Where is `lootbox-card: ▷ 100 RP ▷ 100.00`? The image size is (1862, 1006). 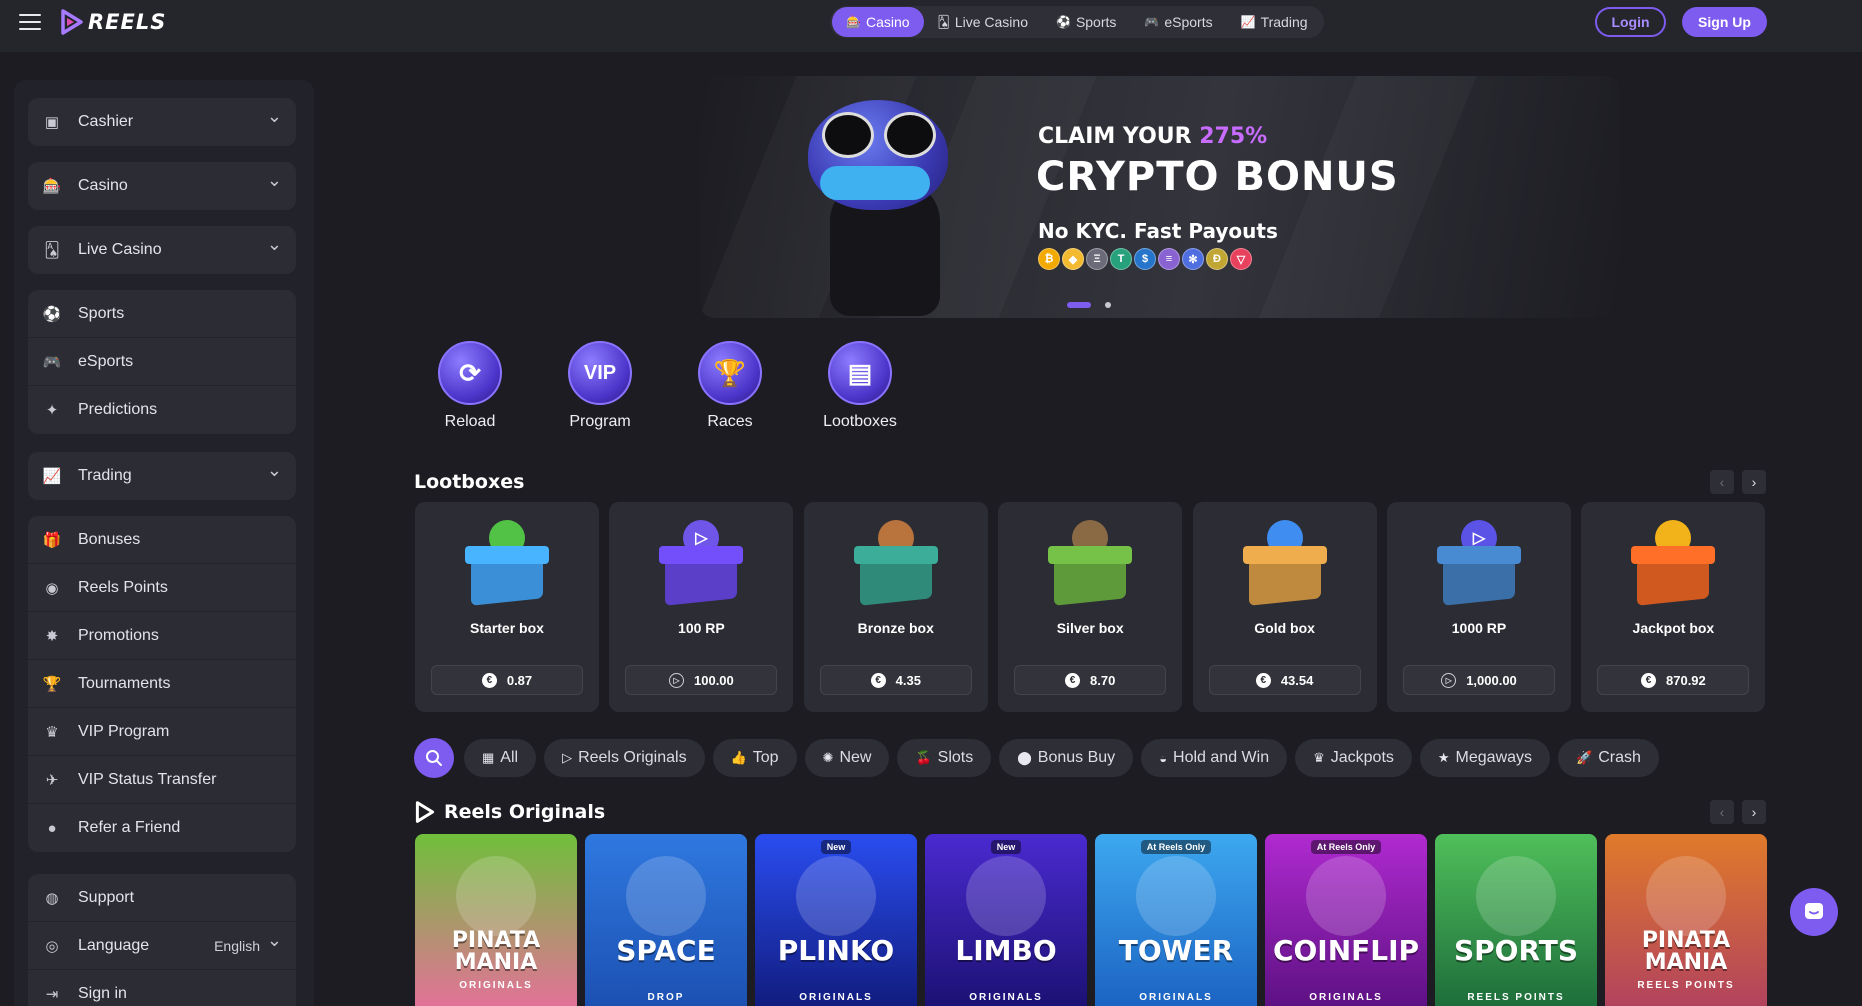
lootbox-card: ▷ 100 RP ▷ 100.00 is located at coordinates (701, 607).